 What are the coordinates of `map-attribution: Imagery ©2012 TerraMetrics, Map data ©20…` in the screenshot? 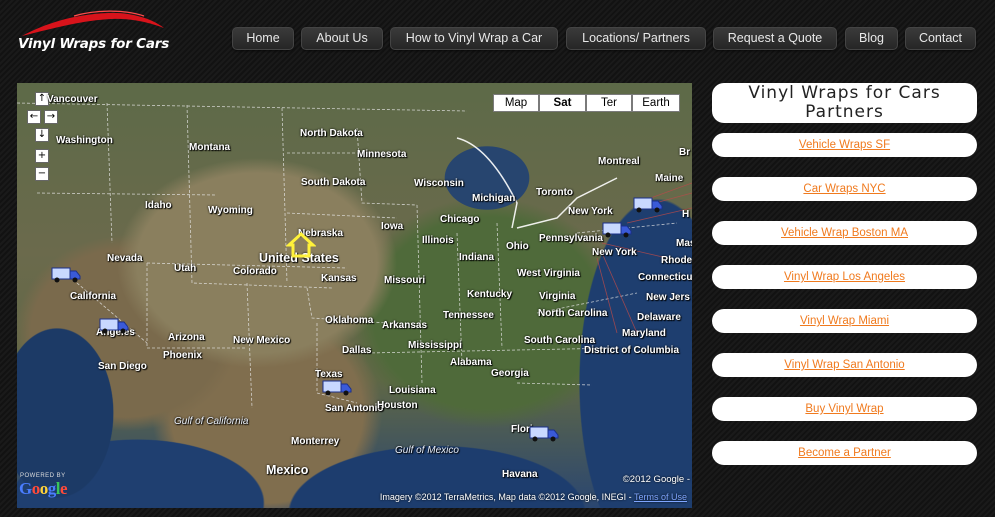 It's located at (533, 497).